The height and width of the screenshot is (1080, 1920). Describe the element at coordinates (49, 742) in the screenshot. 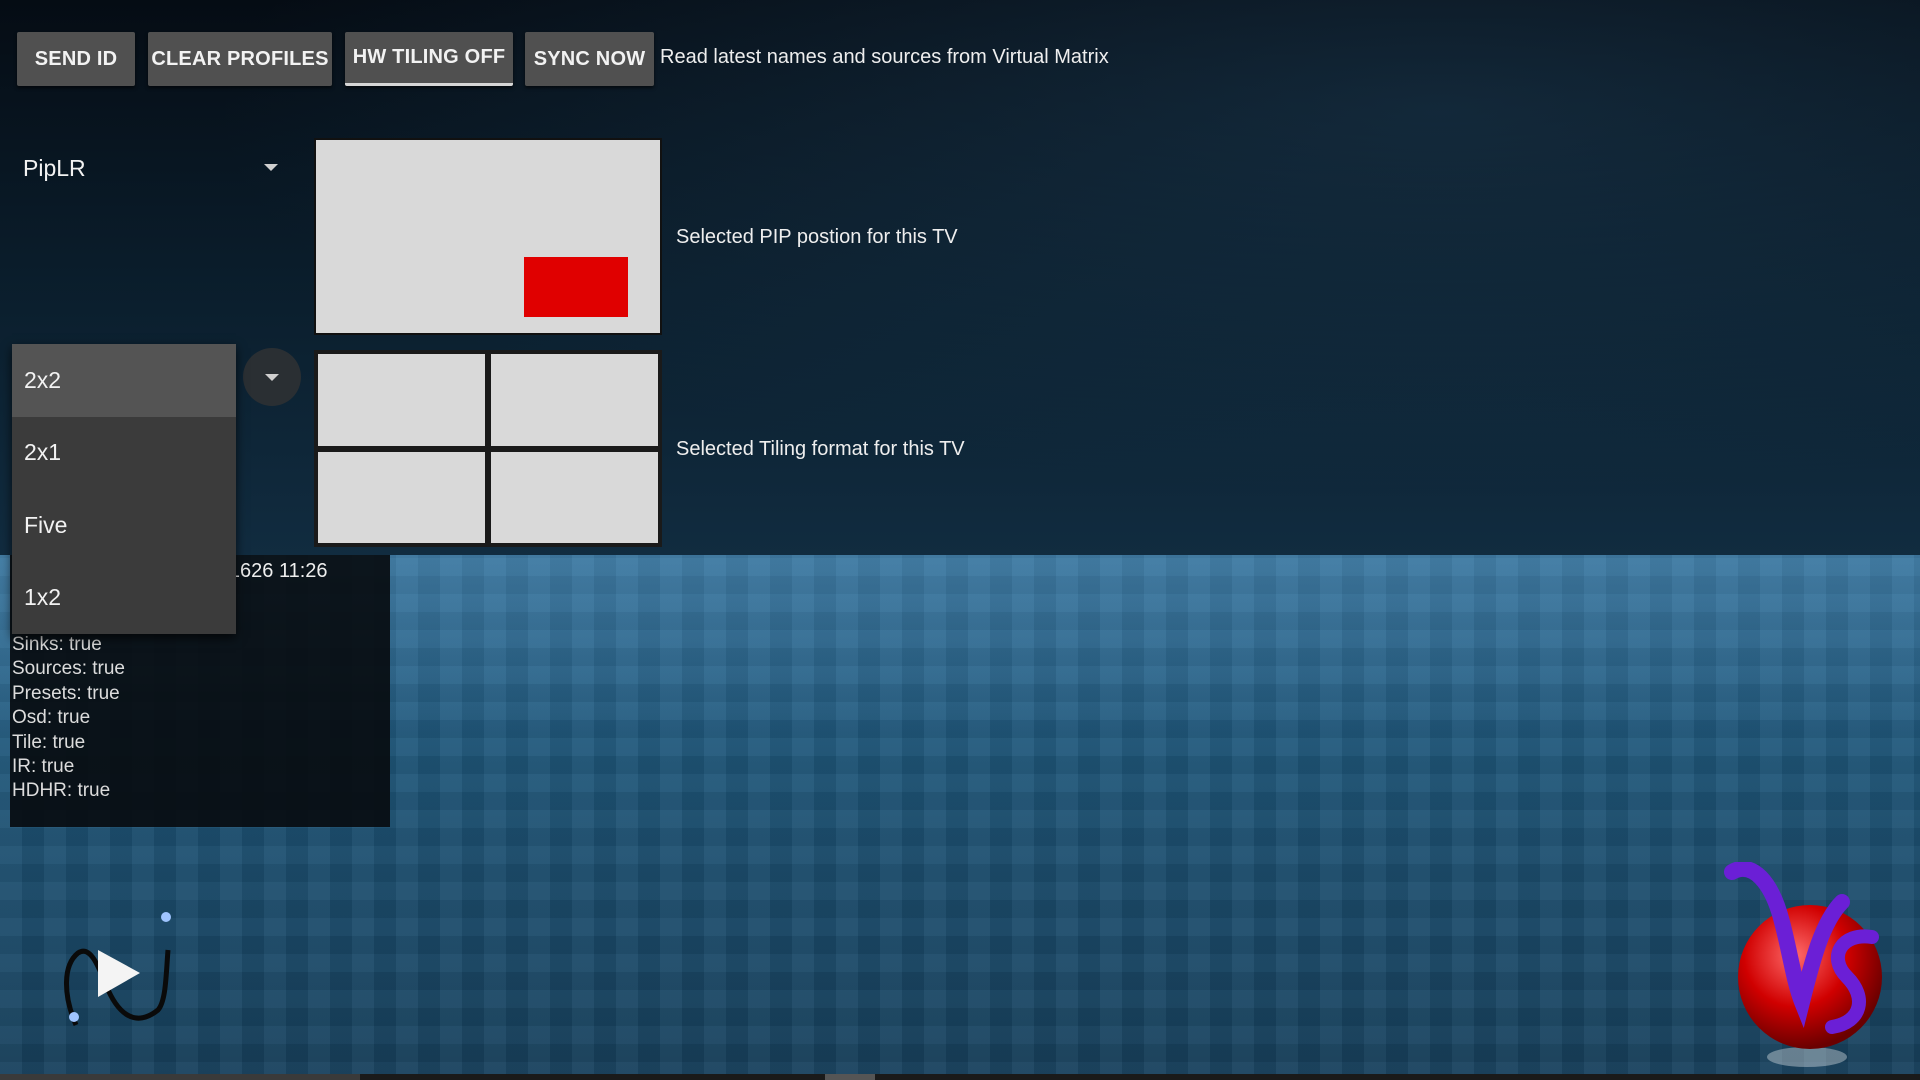

I see `status-line-tile: Tile: true` at that location.